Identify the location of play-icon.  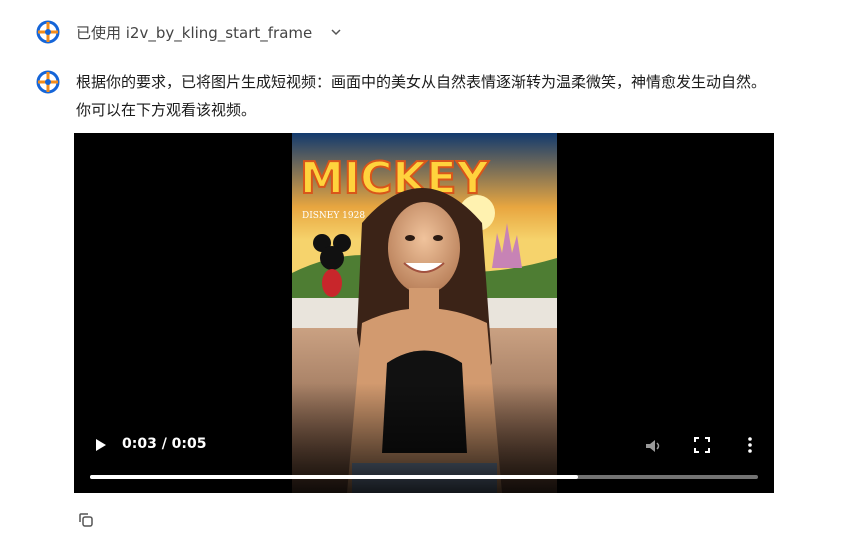
(100, 445).